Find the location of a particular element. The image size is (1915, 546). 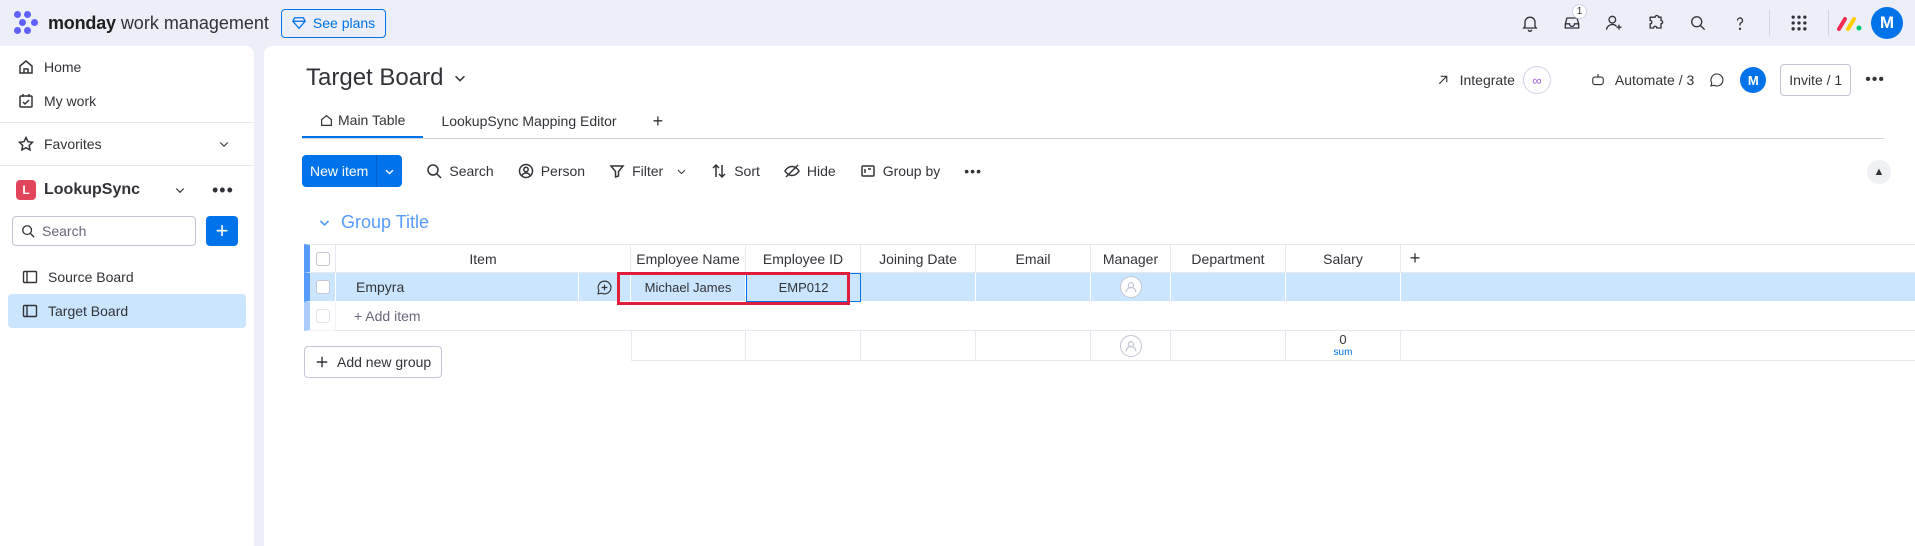

see-plans-label: See plans is located at coordinates (344, 23).